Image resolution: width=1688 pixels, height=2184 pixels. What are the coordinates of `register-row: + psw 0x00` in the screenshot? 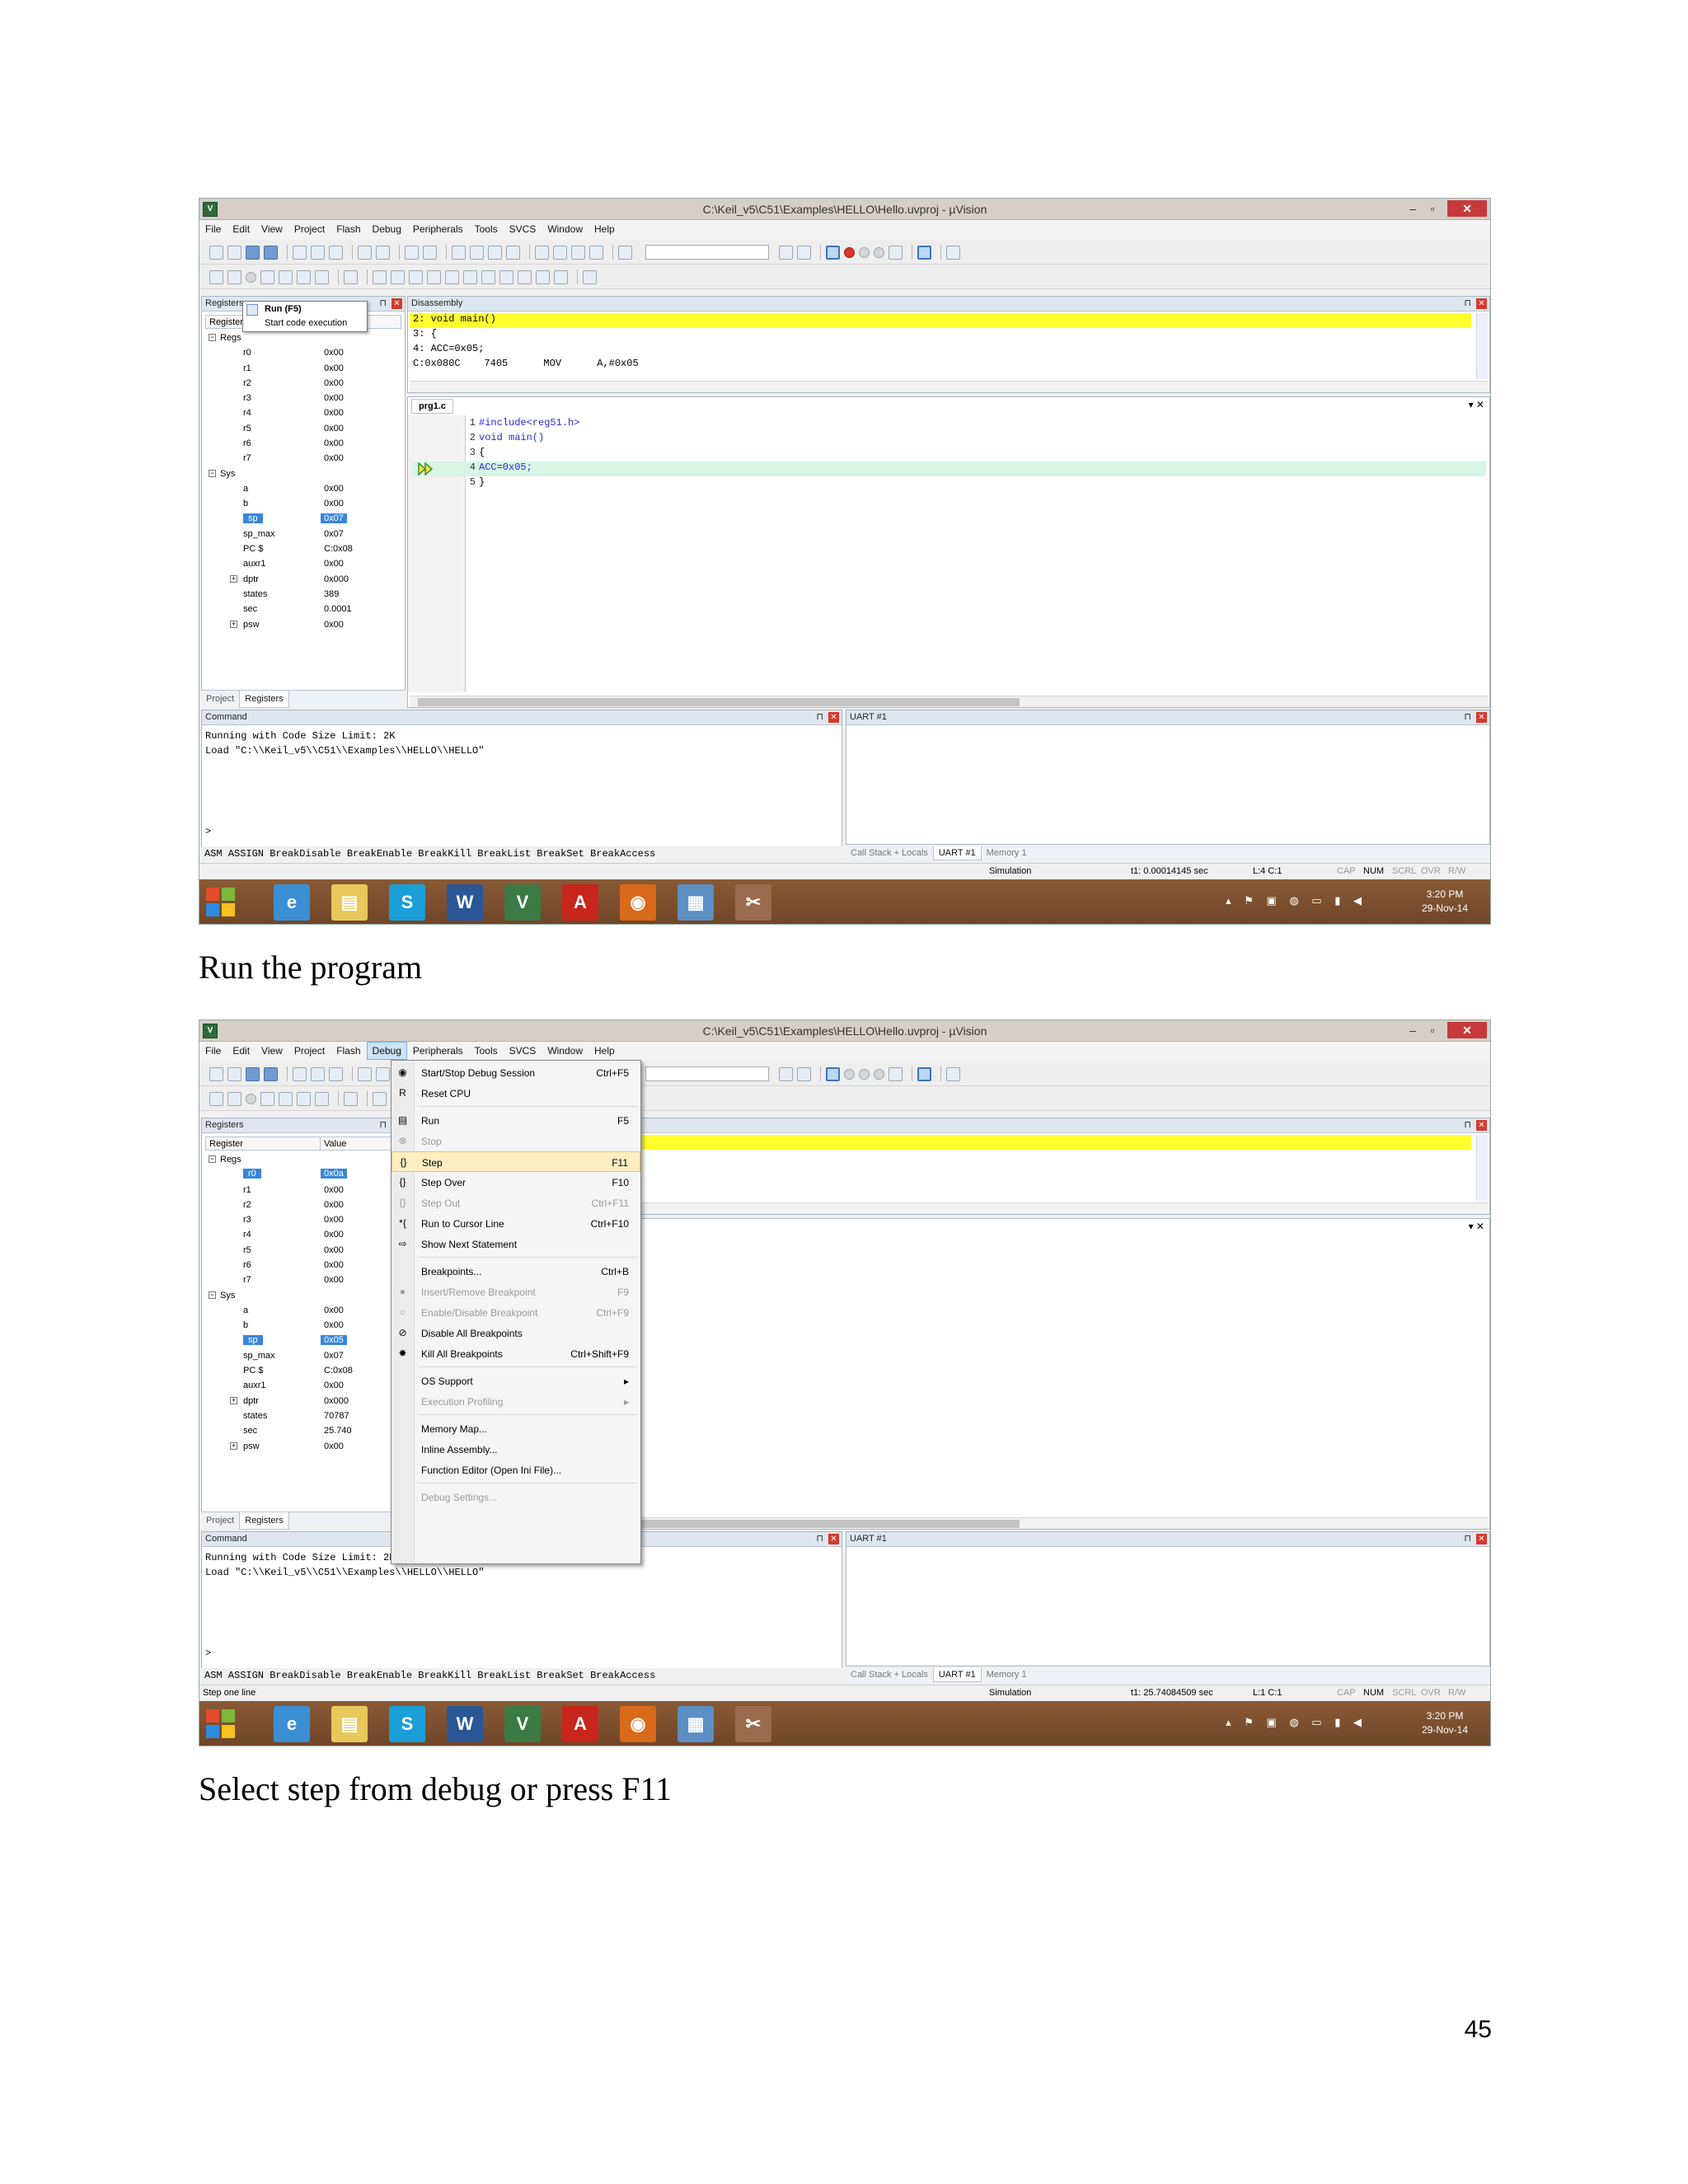 It's located at (303, 1447).